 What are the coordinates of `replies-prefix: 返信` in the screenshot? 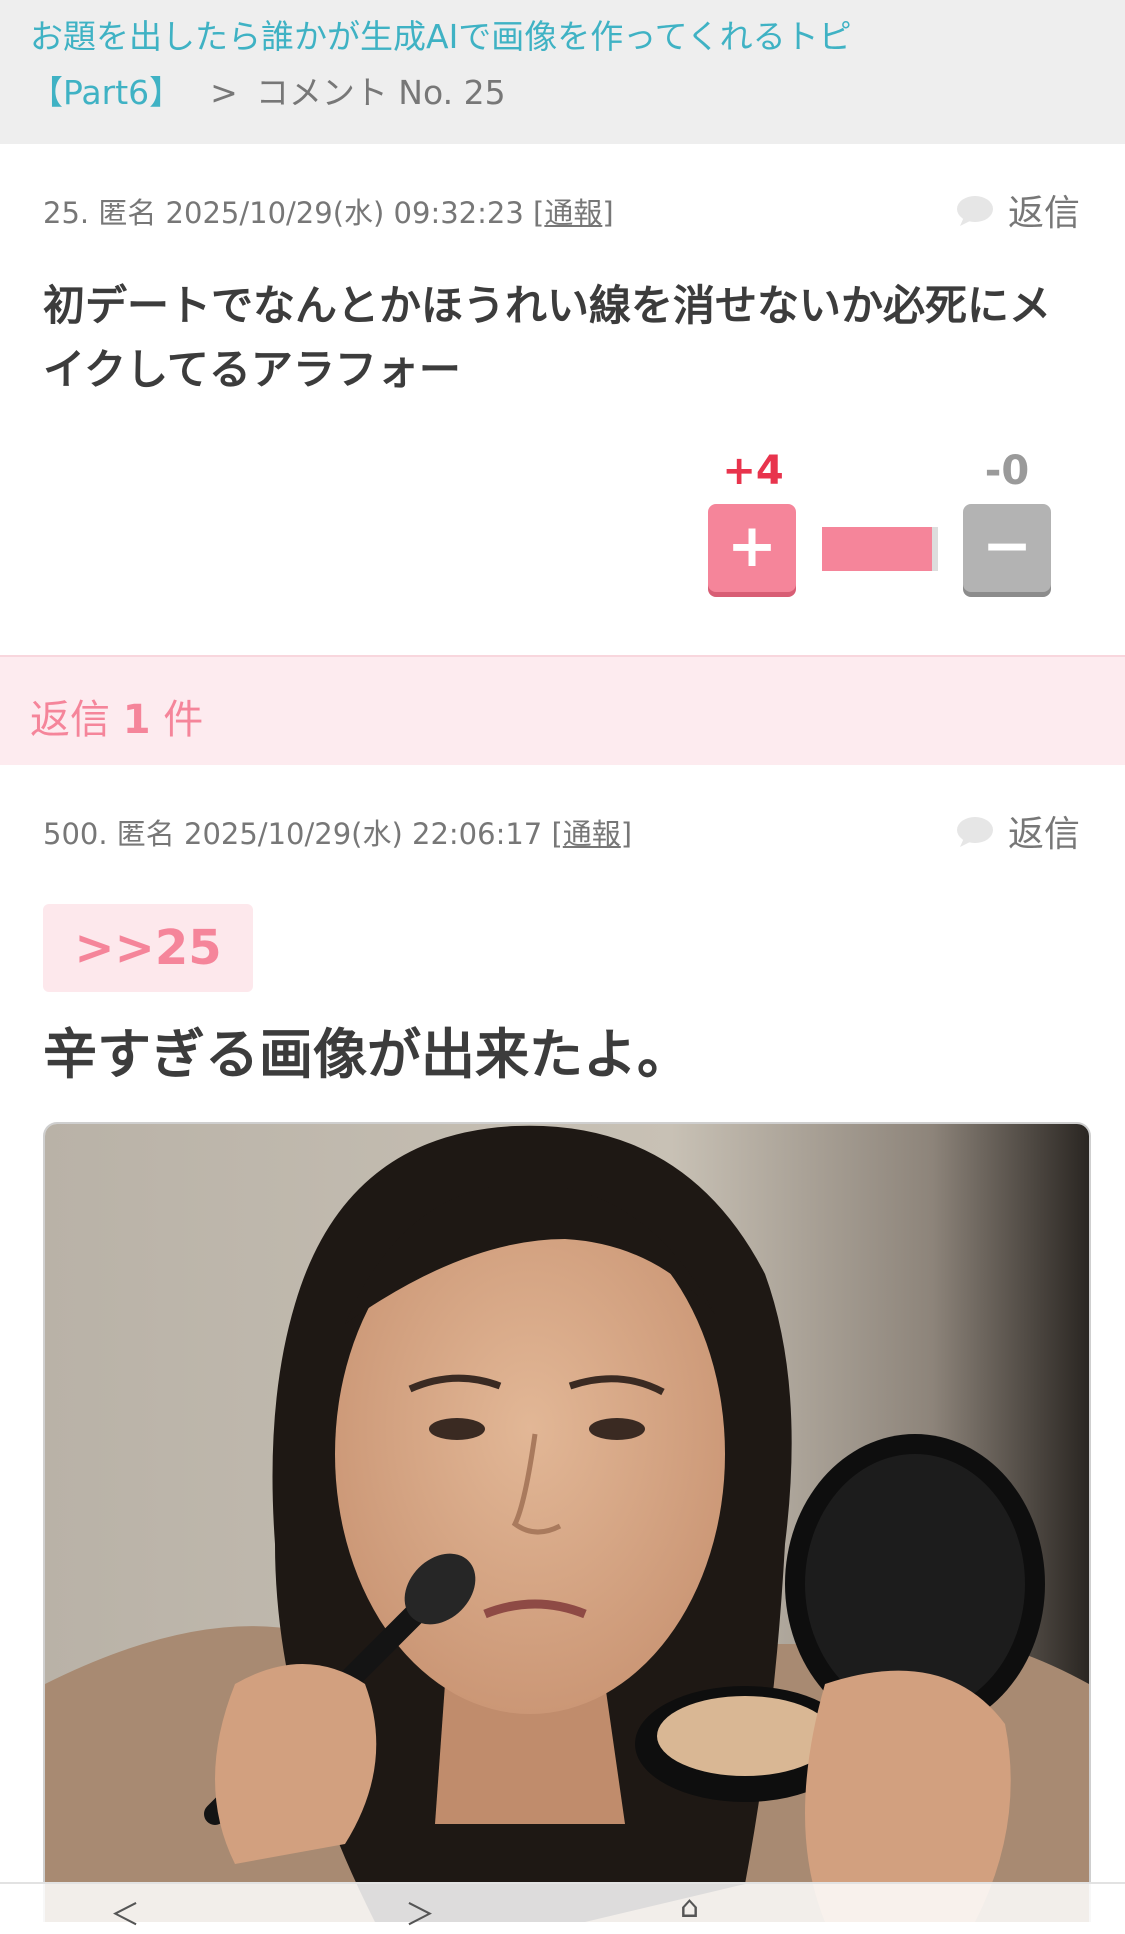 It's located at (70, 720).